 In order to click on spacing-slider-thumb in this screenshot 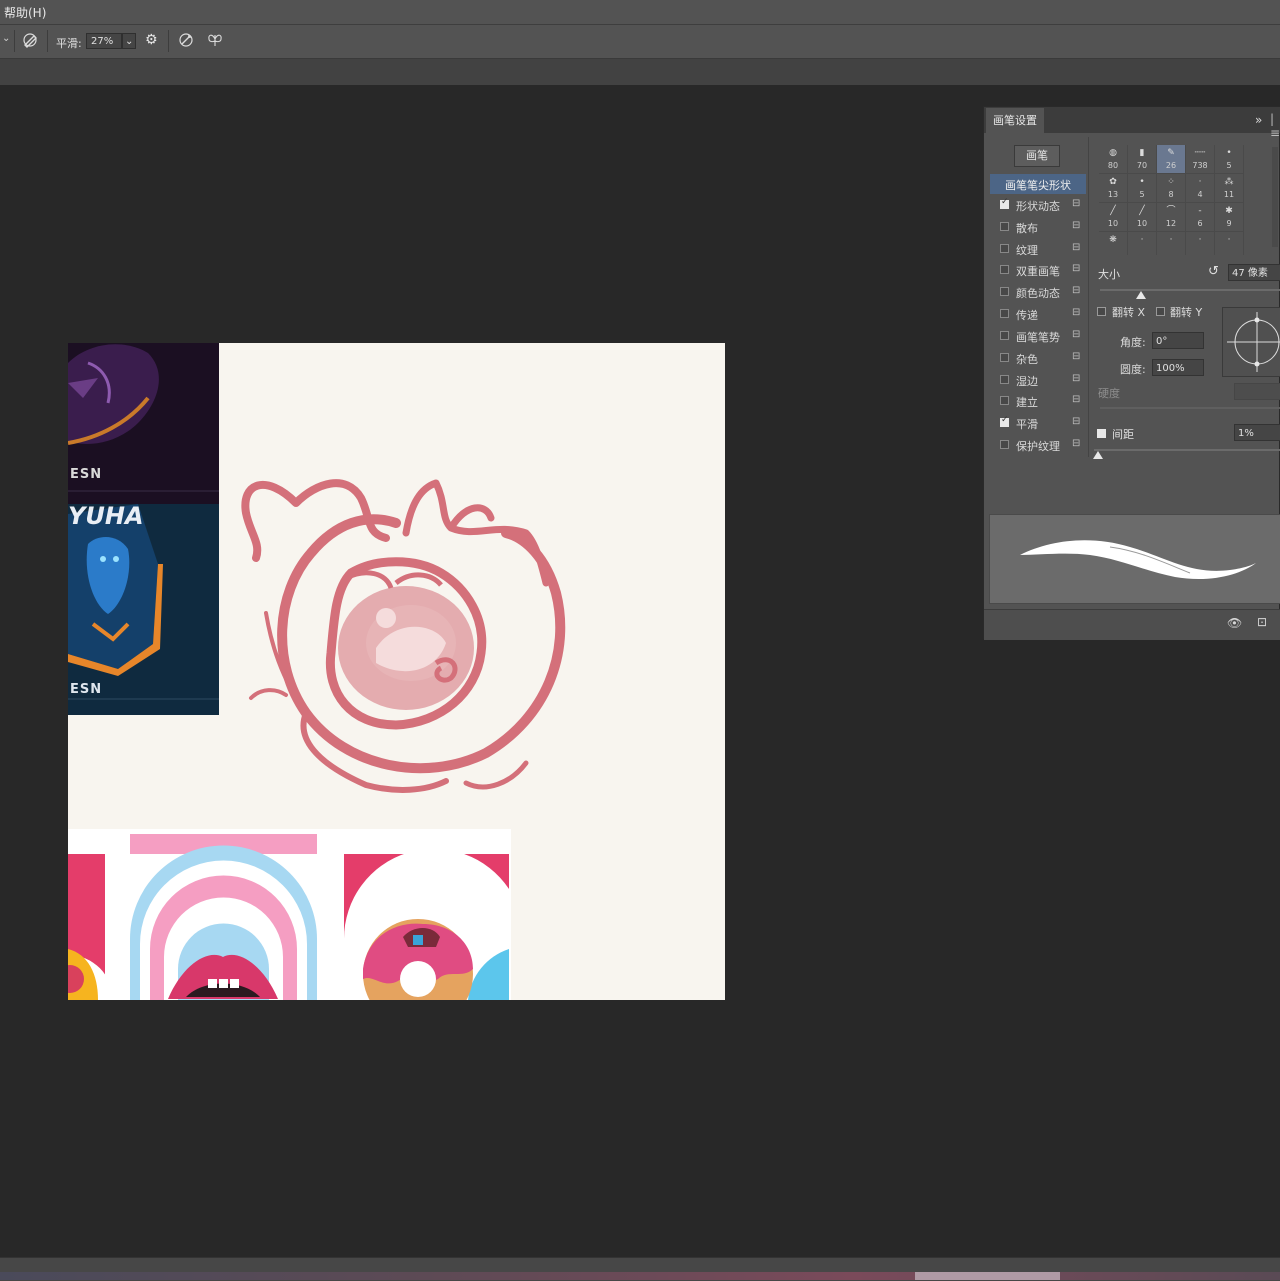, I will do `click(1098, 455)`.